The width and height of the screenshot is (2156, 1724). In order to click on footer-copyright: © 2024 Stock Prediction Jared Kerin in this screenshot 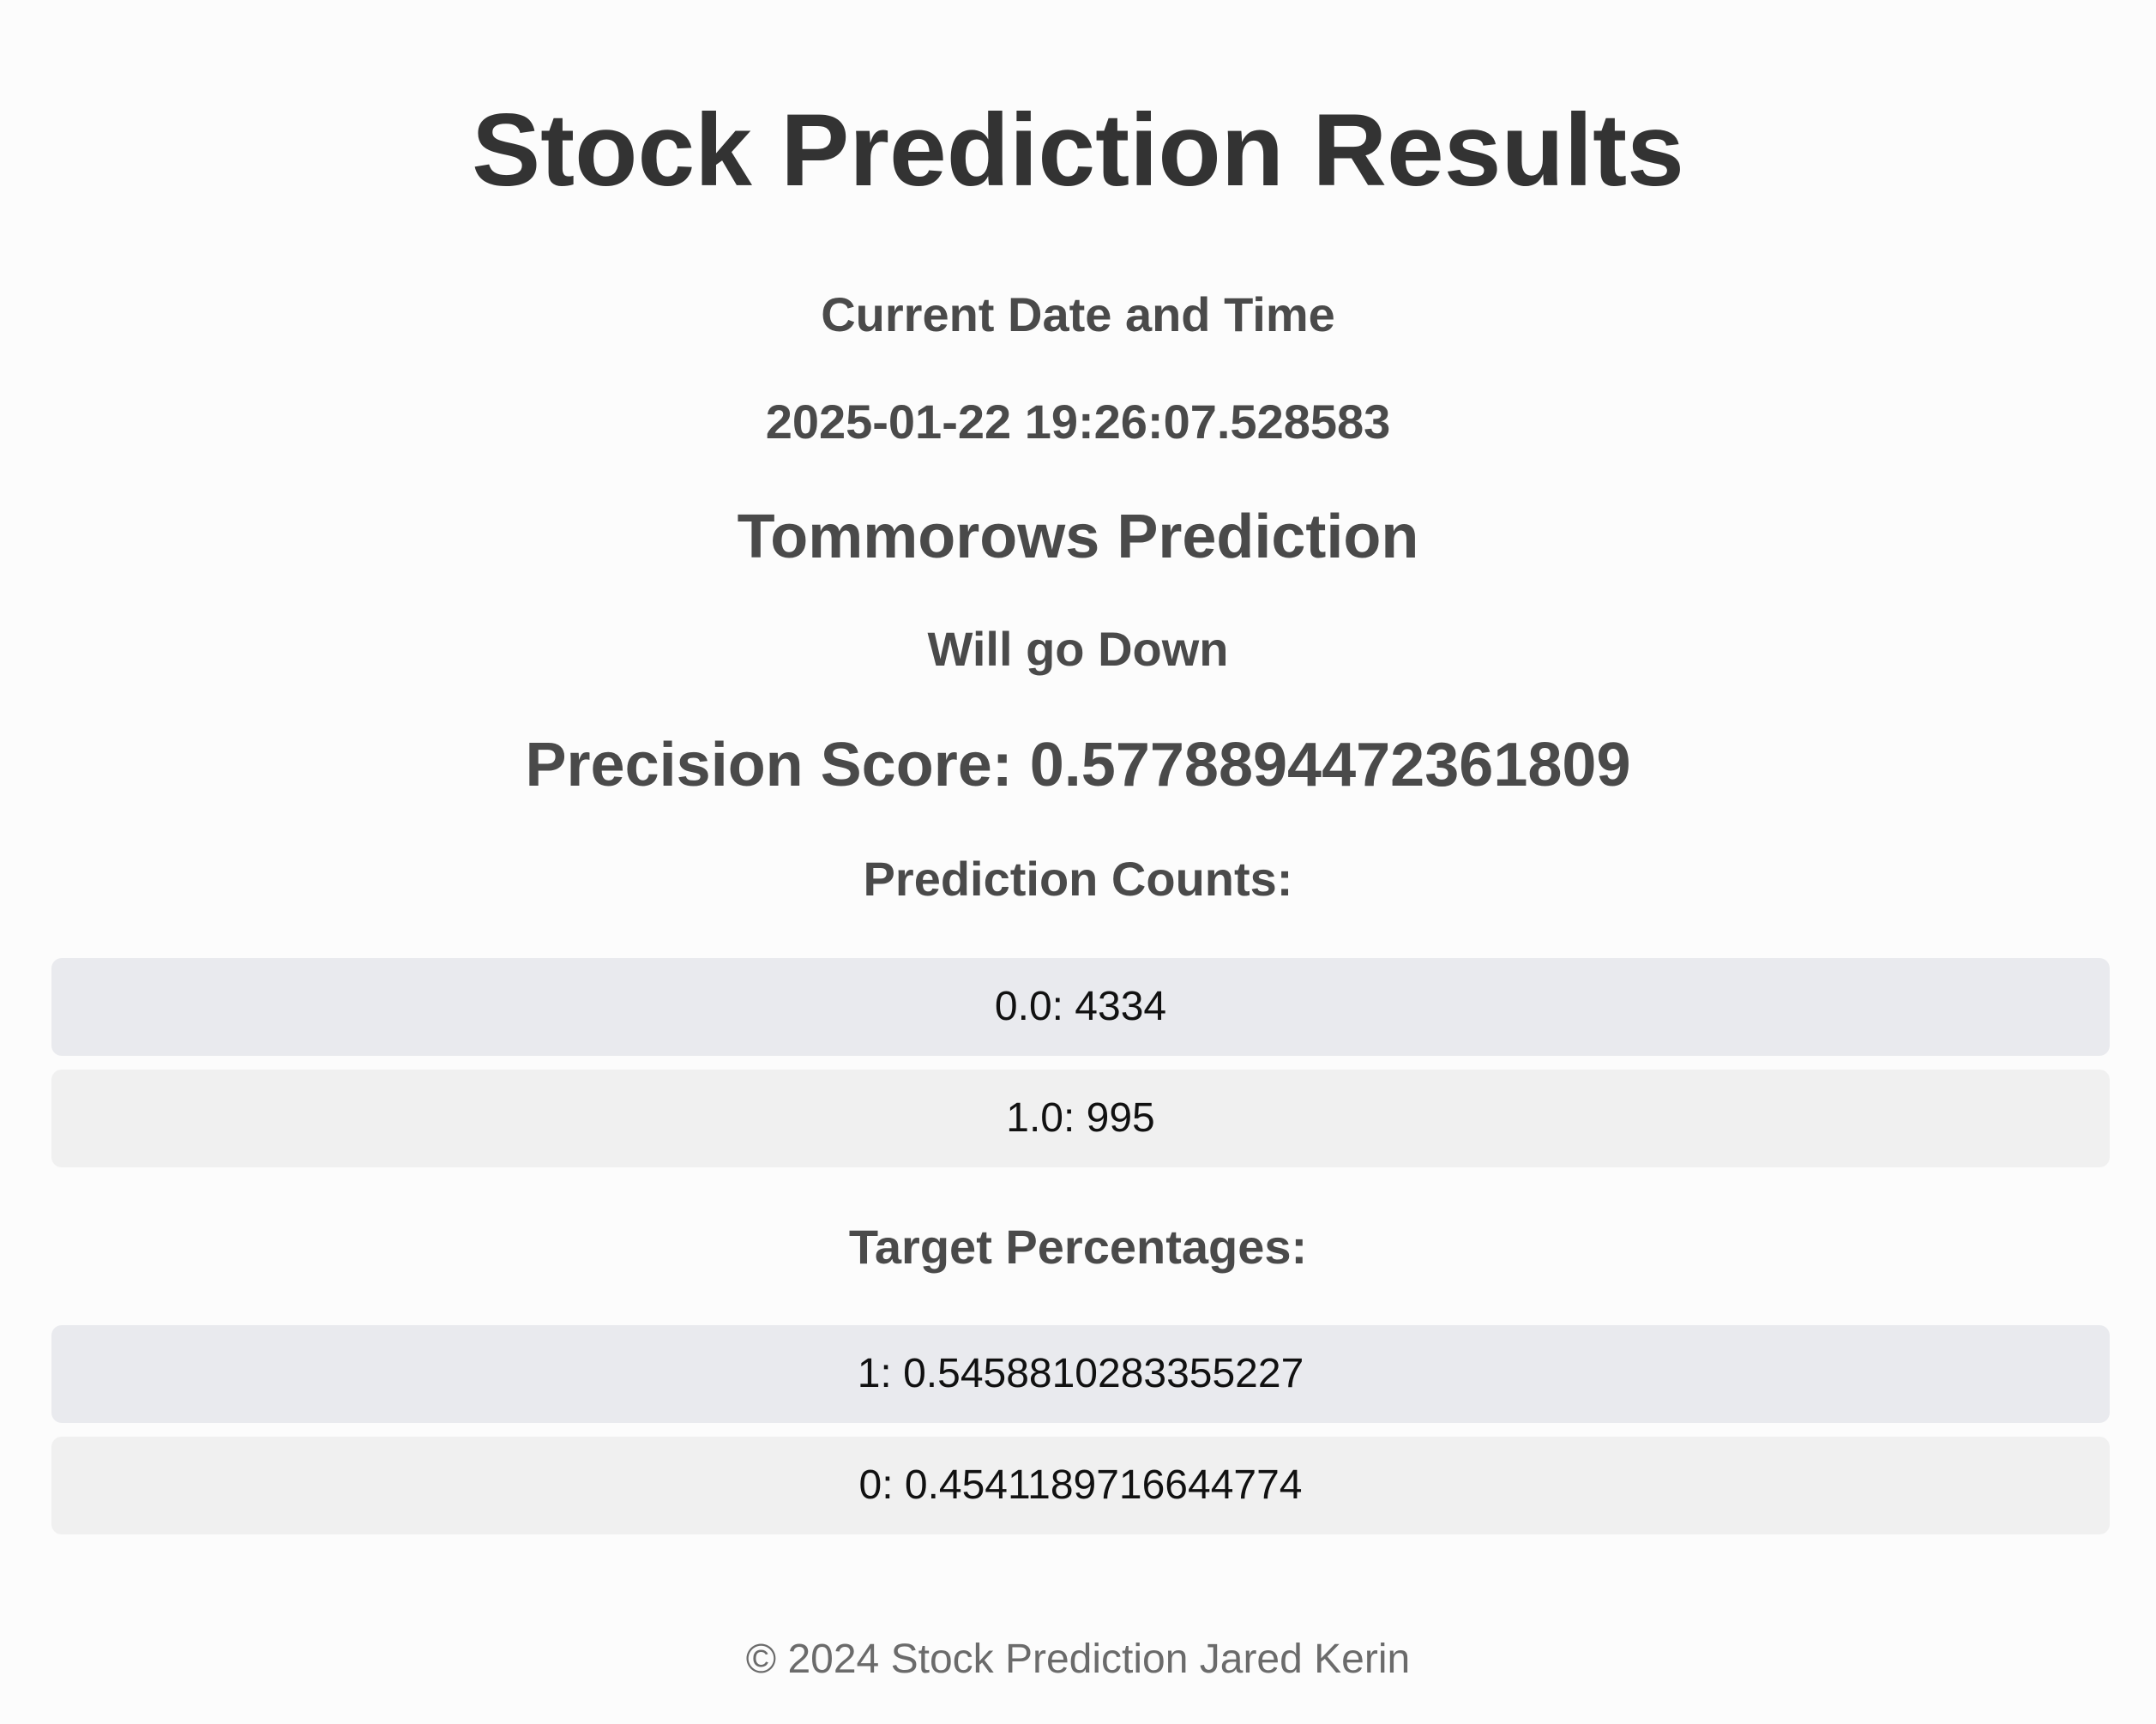, I will do `click(1078, 1660)`.